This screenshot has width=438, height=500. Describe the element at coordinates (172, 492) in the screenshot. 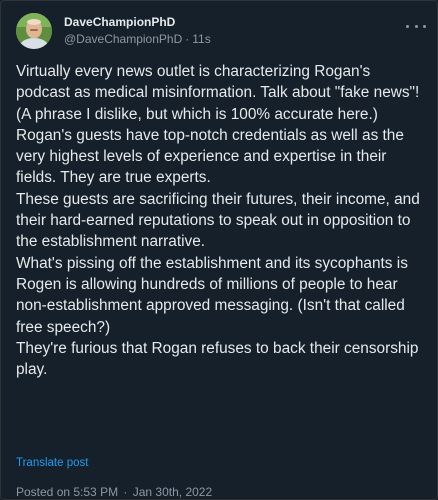

I see `posted-date: Jan 30th, 2022` at that location.